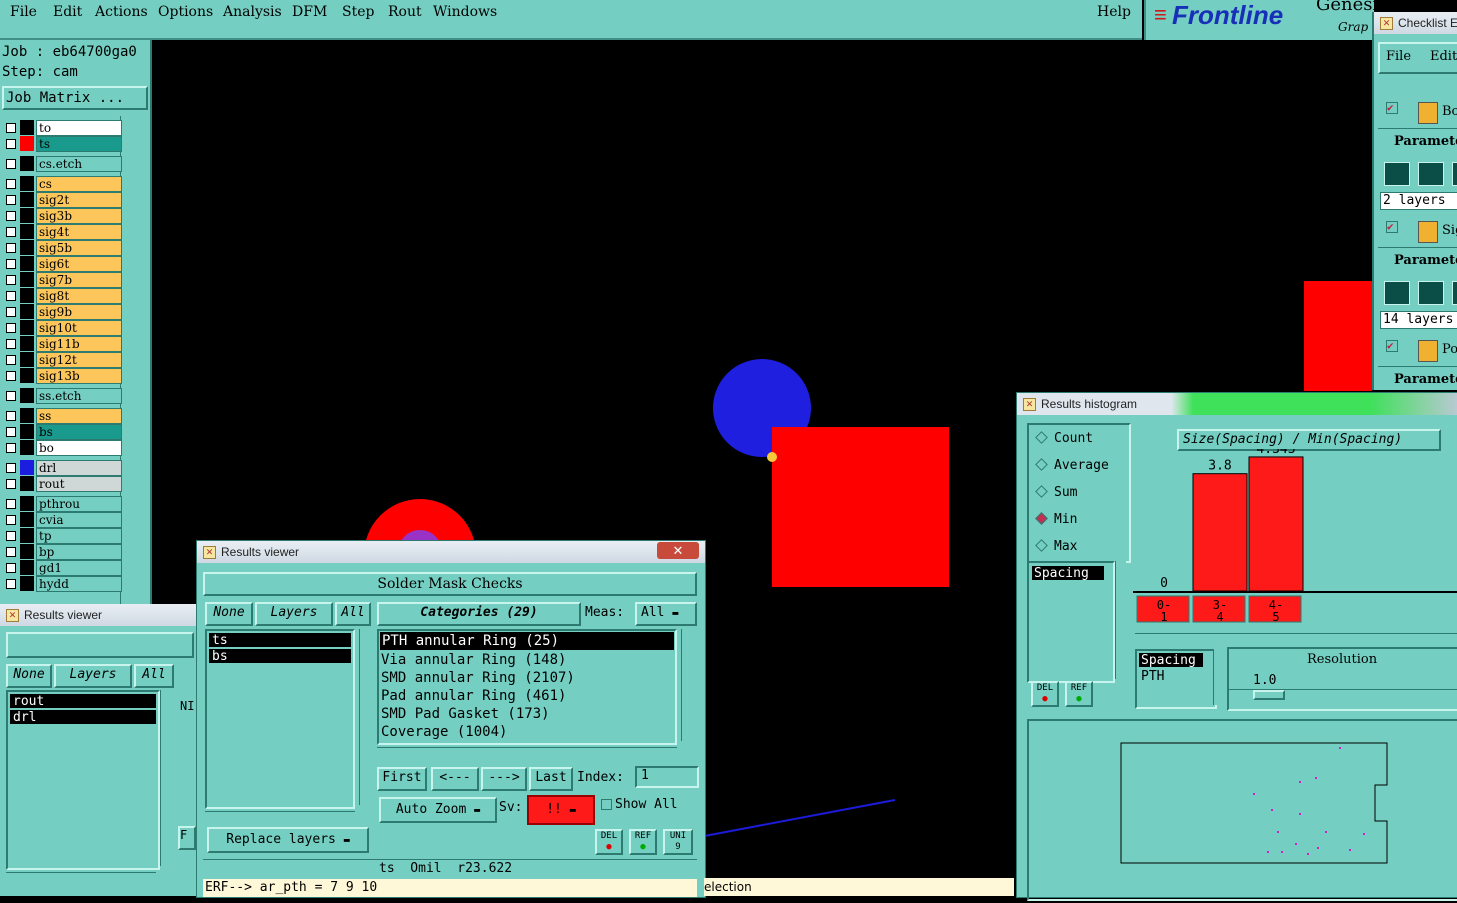 The image size is (1457, 903). I want to click on layer-name: sig11b, so click(79, 344).